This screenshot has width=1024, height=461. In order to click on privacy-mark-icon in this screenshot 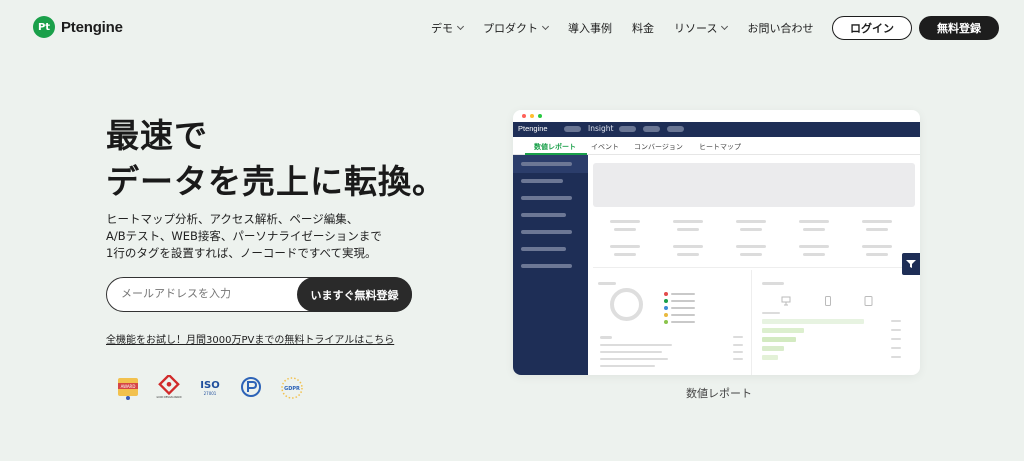, I will do `click(251, 388)`.